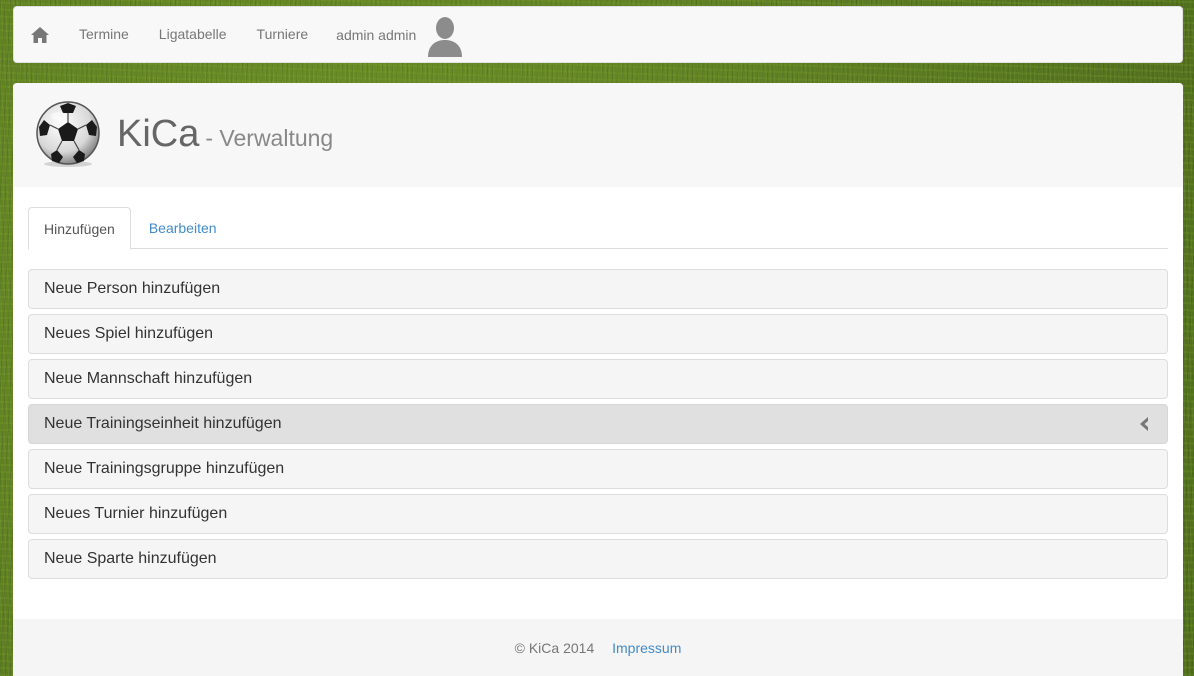  What do you see at coordinates (598, 334) in the screenshot?
I see `list-item-neues-spiel: Neues Spiel hinzufügen` at bounding box center [598, 334].